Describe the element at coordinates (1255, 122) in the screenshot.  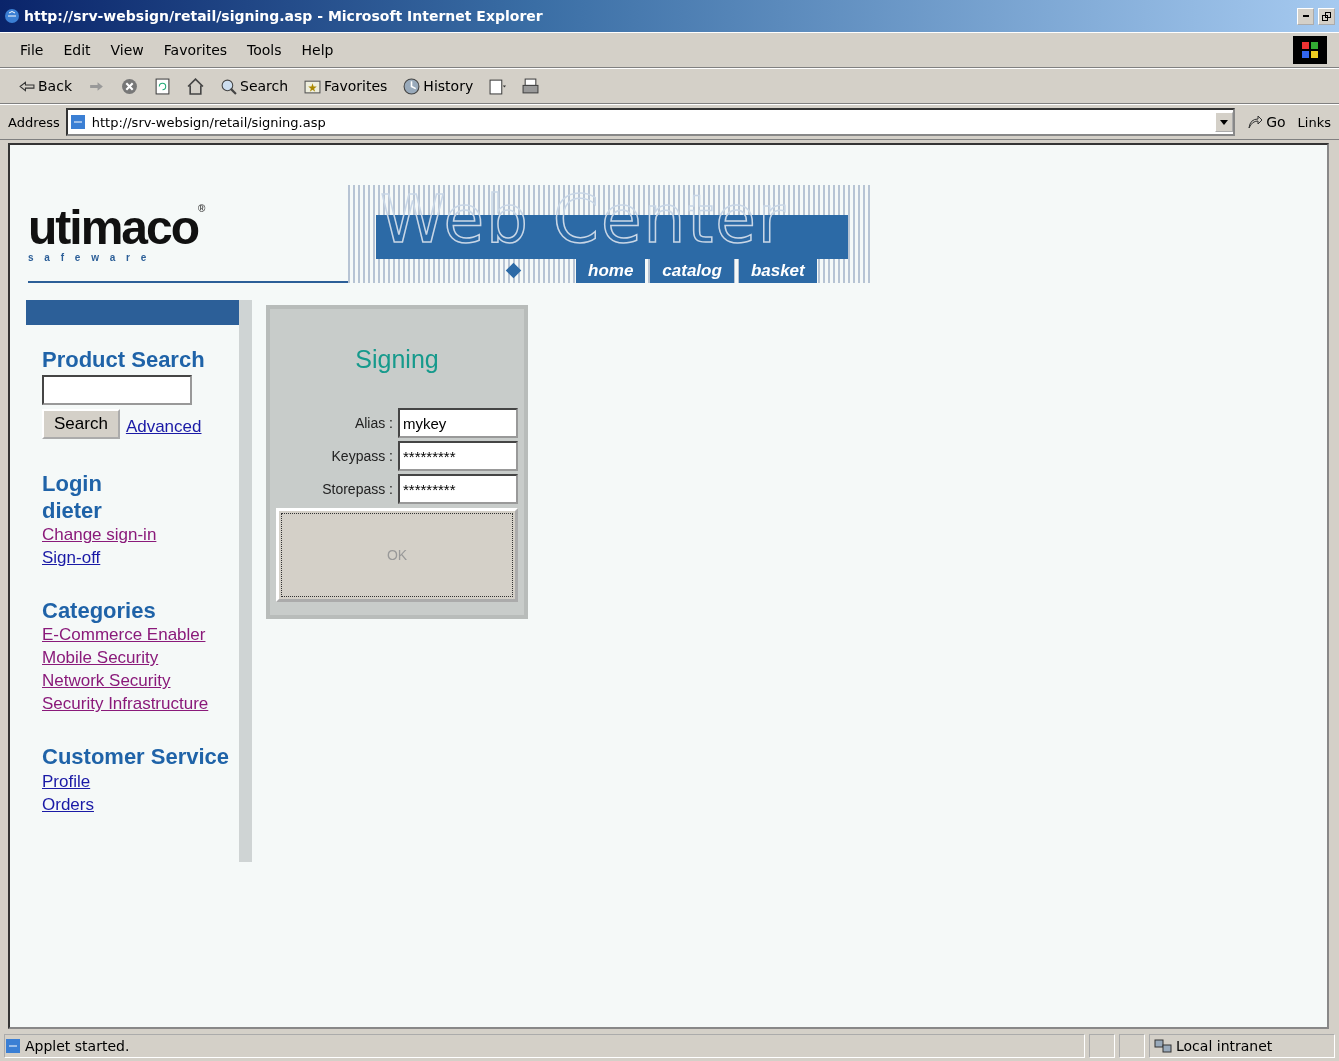
I see `go-arrow-icon` at that location.